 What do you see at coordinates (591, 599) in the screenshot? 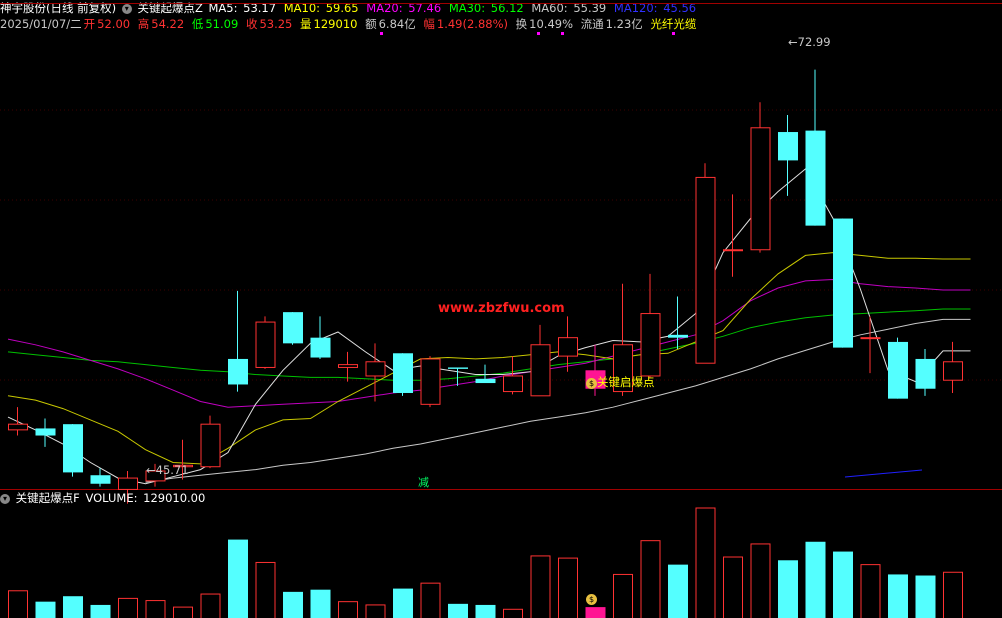
I see `volume-signal-icon: $` at bounding box center [591, 599].